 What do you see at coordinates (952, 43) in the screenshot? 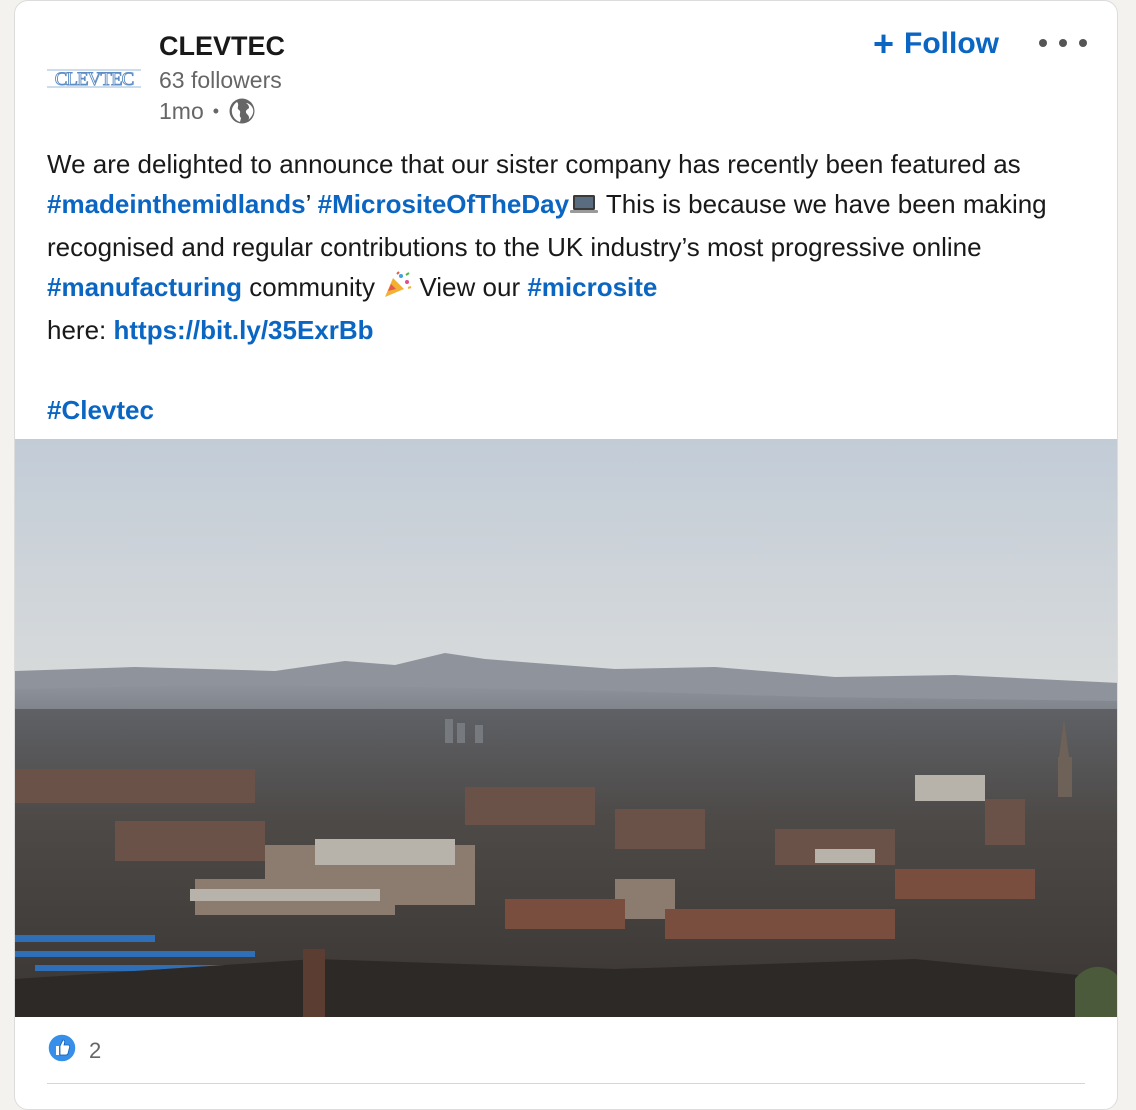
I see `follow-label: Follow` at bounding box center [952, 43].